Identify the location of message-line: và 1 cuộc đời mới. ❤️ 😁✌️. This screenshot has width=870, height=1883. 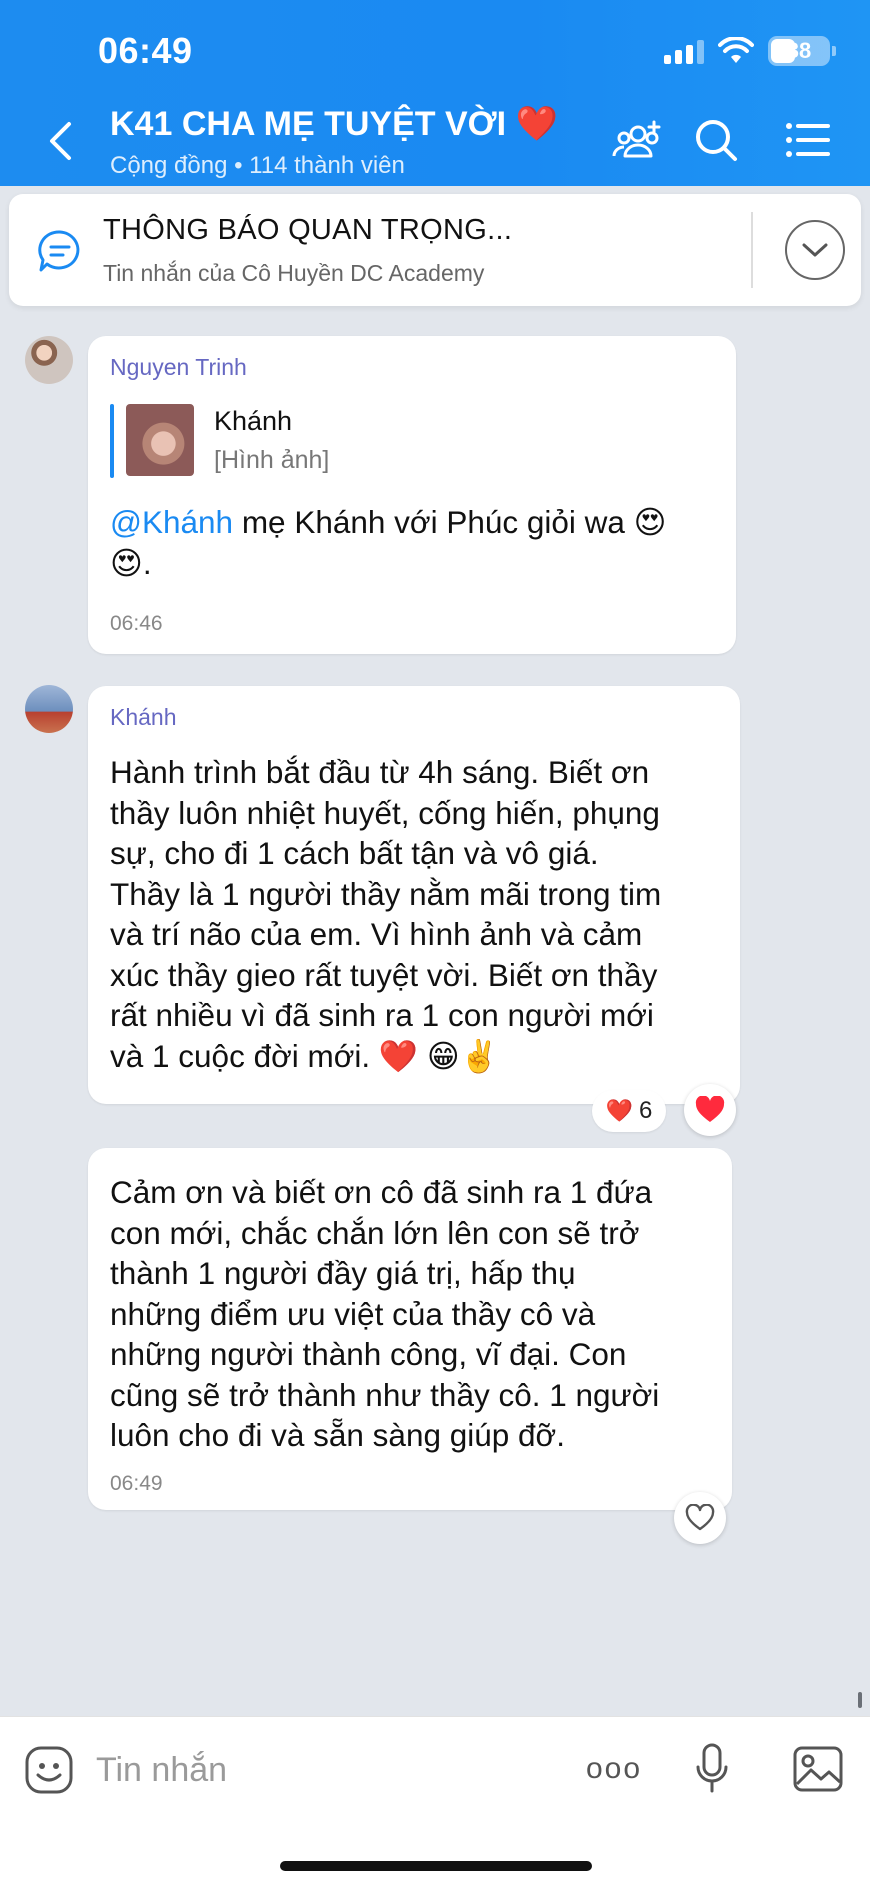
(304, 1055).